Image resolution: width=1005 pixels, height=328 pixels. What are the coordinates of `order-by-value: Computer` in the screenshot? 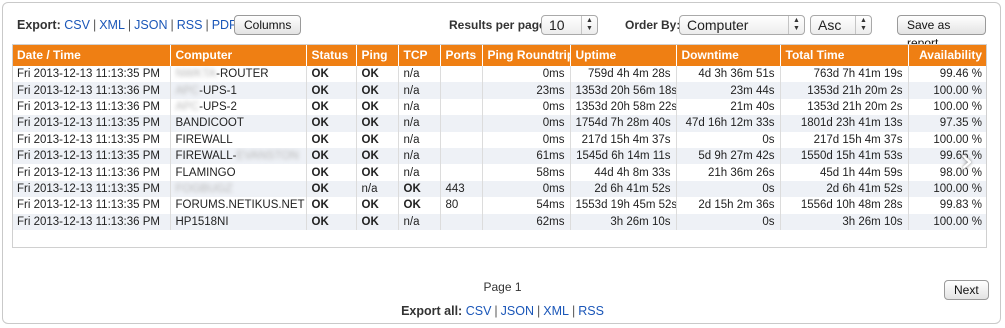 It's located at (718, 25).